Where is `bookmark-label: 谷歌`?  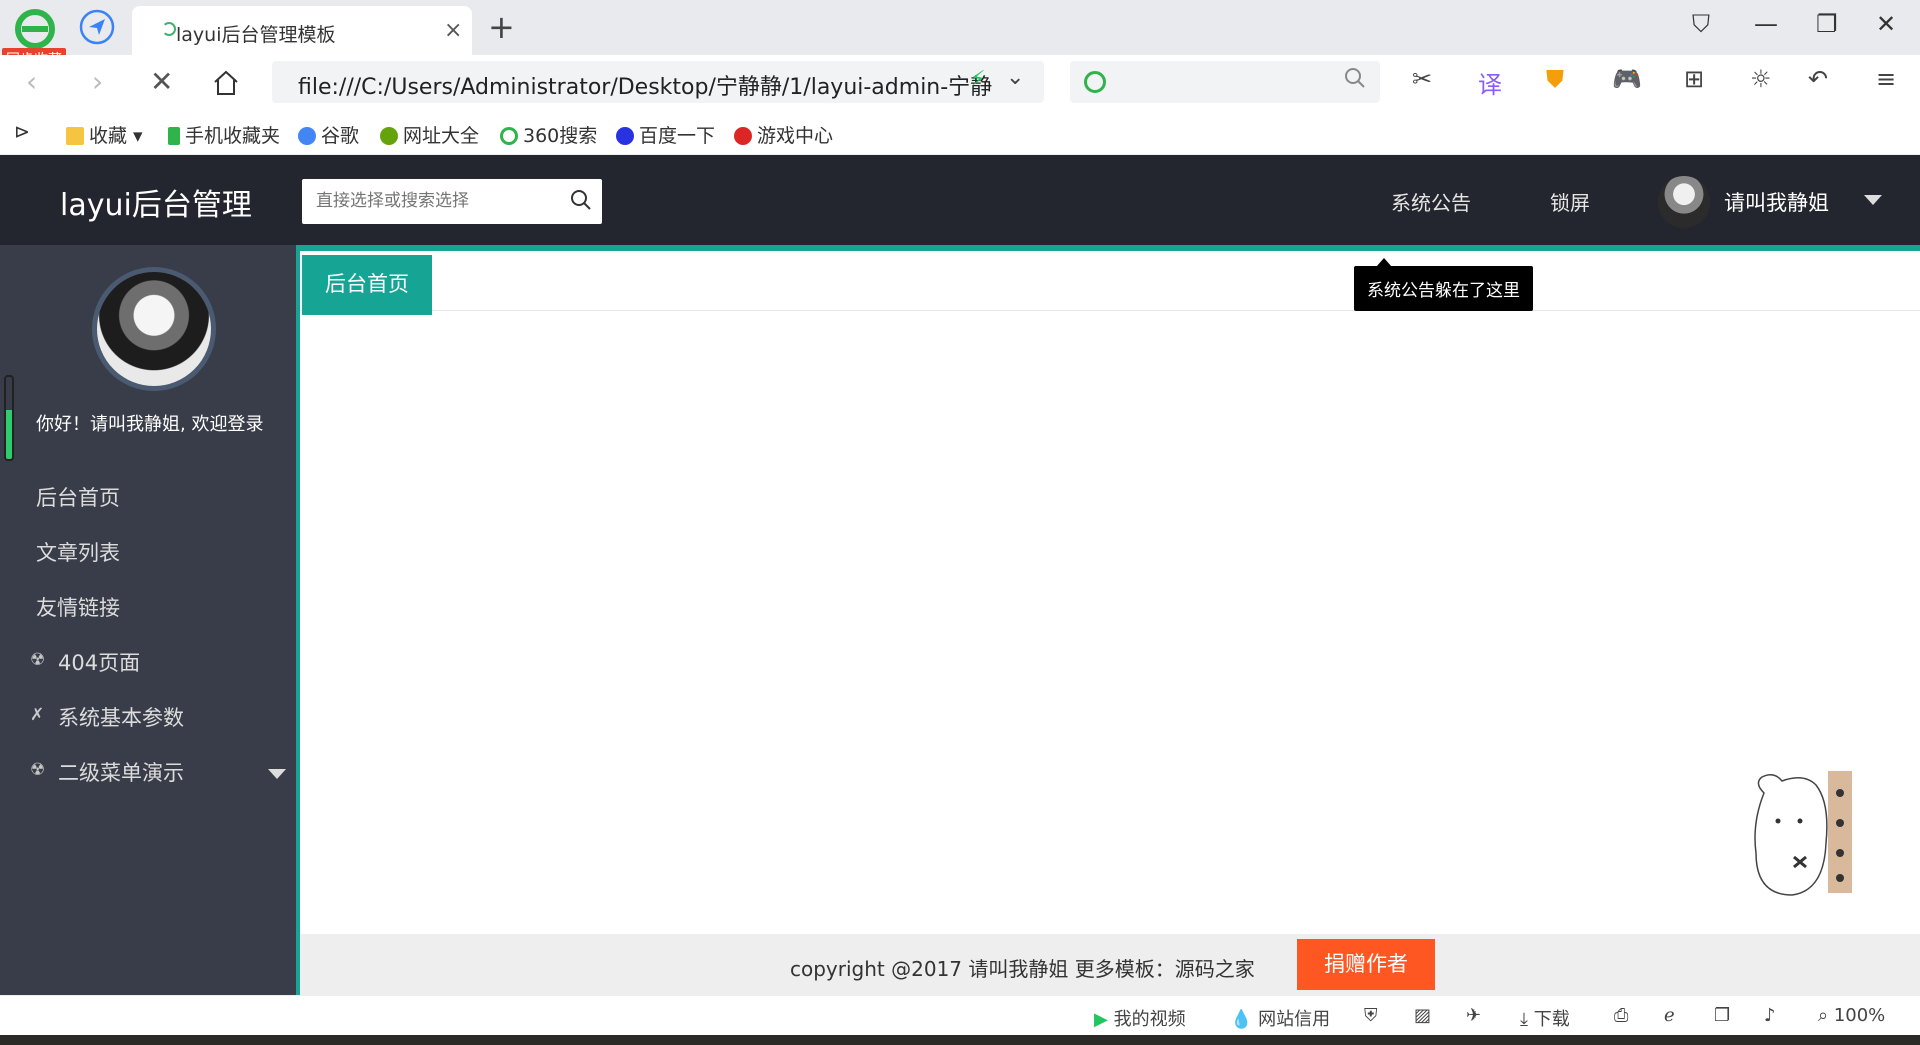 bookmark-label: 谷歌 is located at coordinates (340, 136).